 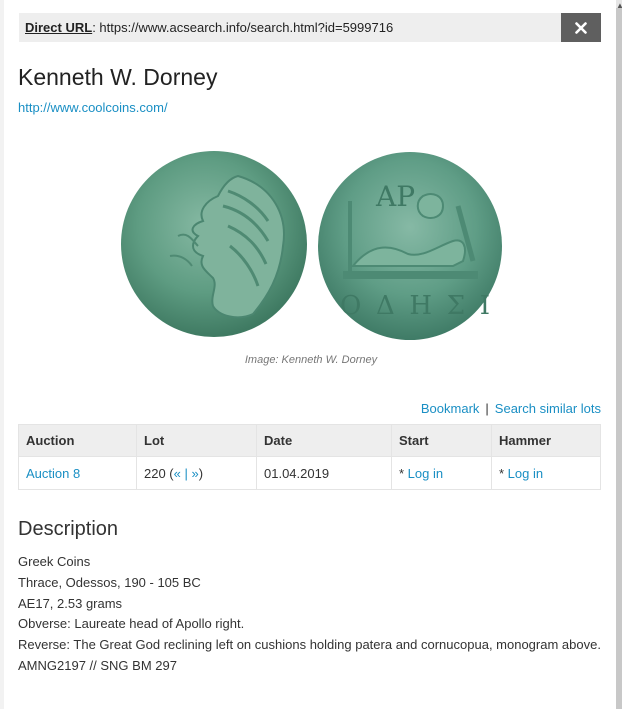 I want to click on description-heading: Description, so click(x=68, y=529).